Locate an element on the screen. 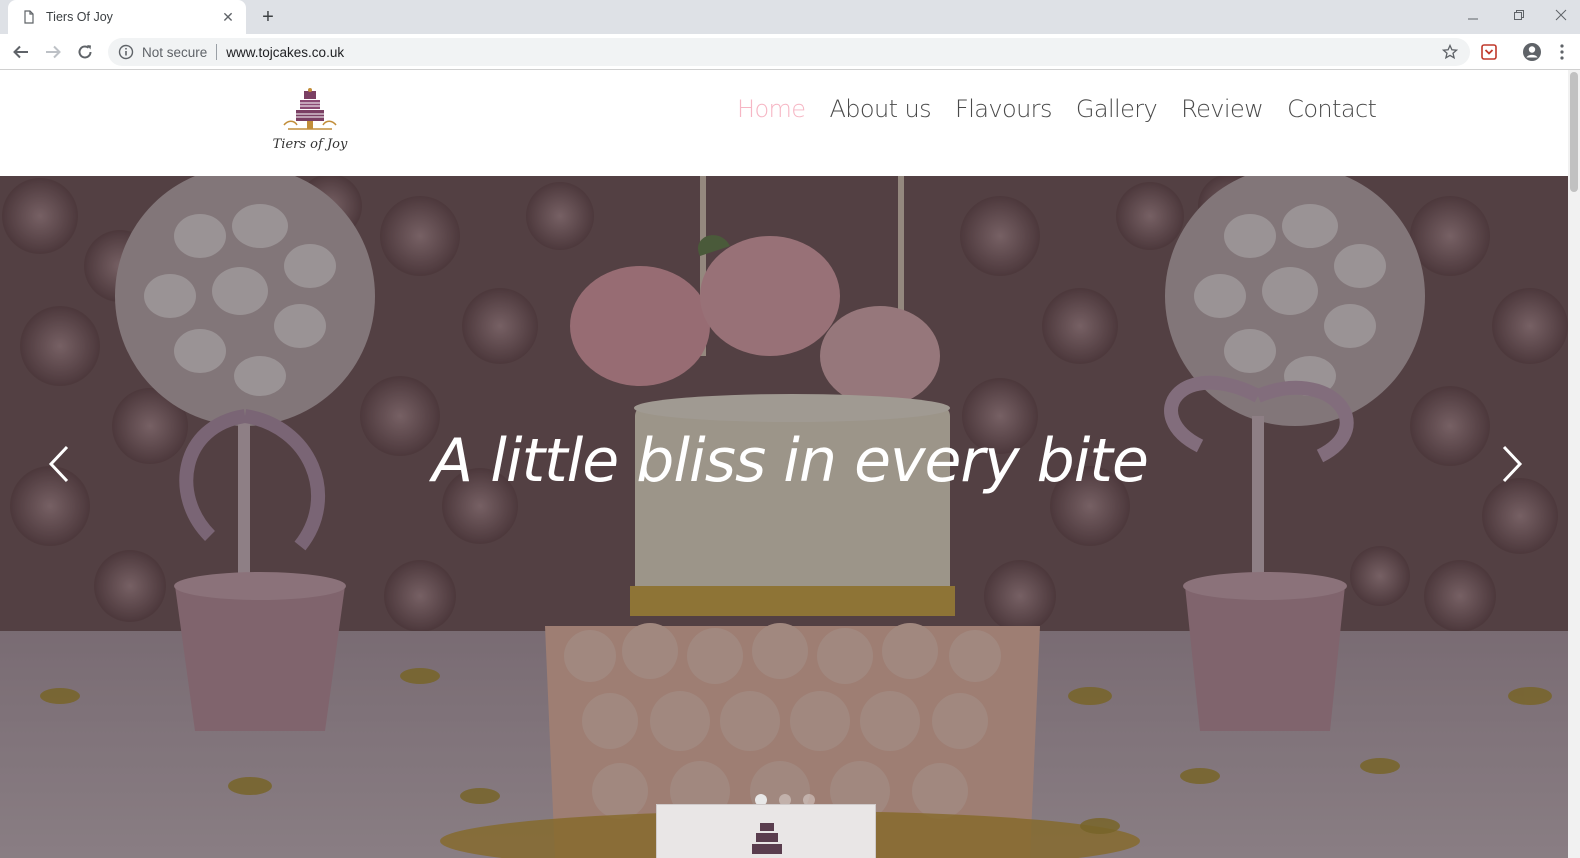 This screenshot has height=858, width=1580. nav-item-about-us: About us is located at coordinates (880, 109).